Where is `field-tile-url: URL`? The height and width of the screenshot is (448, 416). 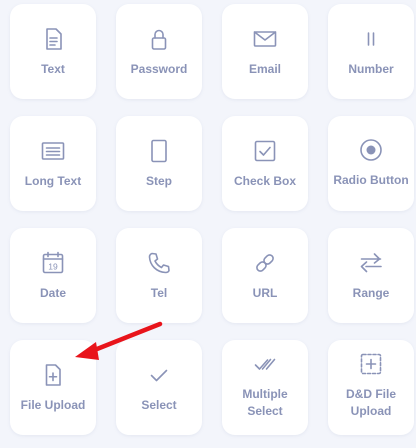 field-tile-url: URL is located at coordinates (265, 275).